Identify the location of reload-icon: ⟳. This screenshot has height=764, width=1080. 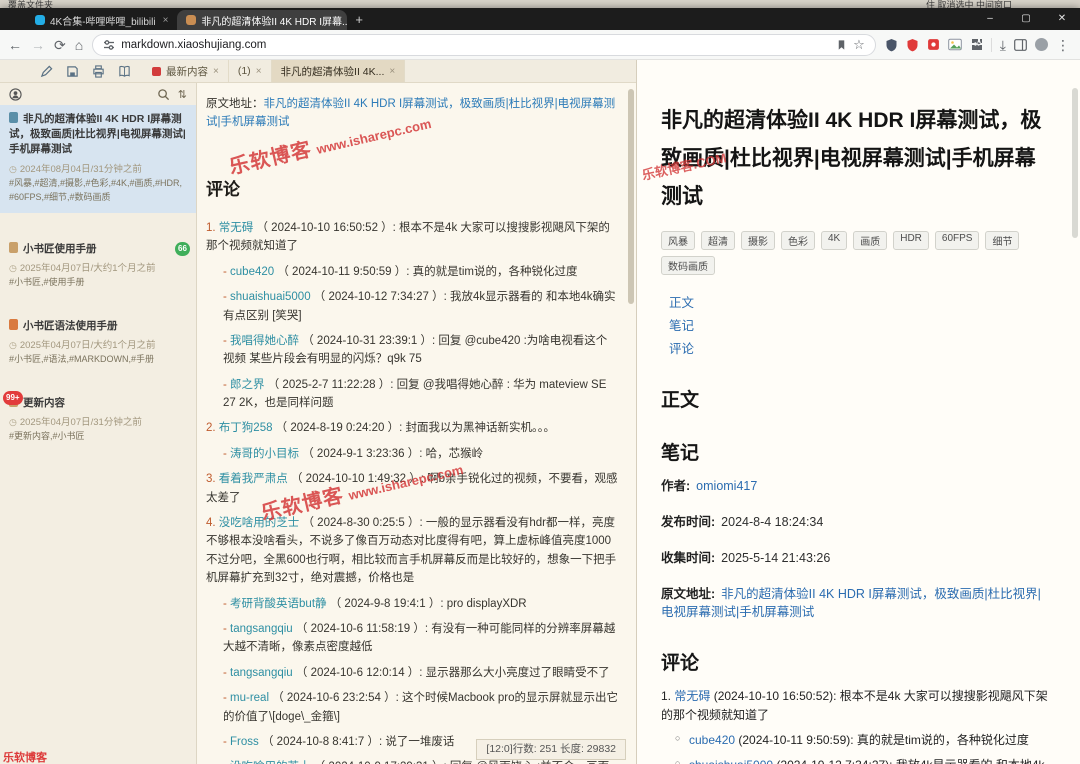
(60, 45).